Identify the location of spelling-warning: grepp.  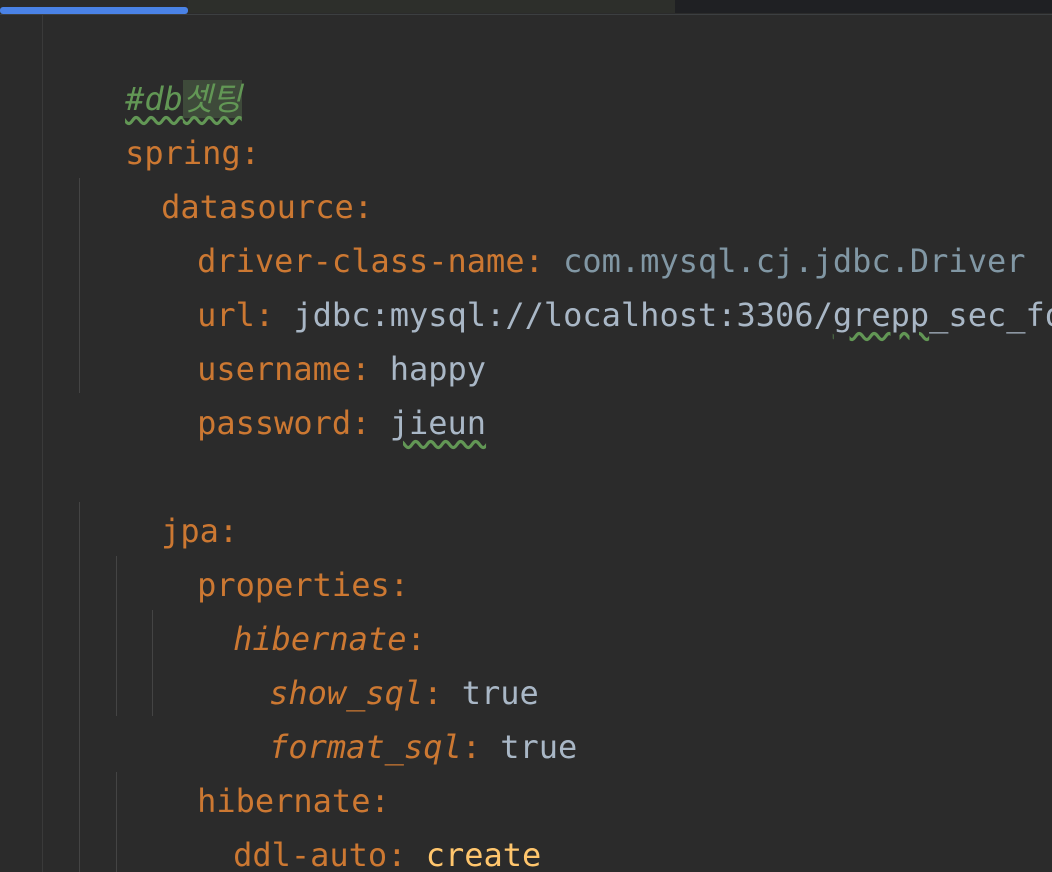
(881, 315).